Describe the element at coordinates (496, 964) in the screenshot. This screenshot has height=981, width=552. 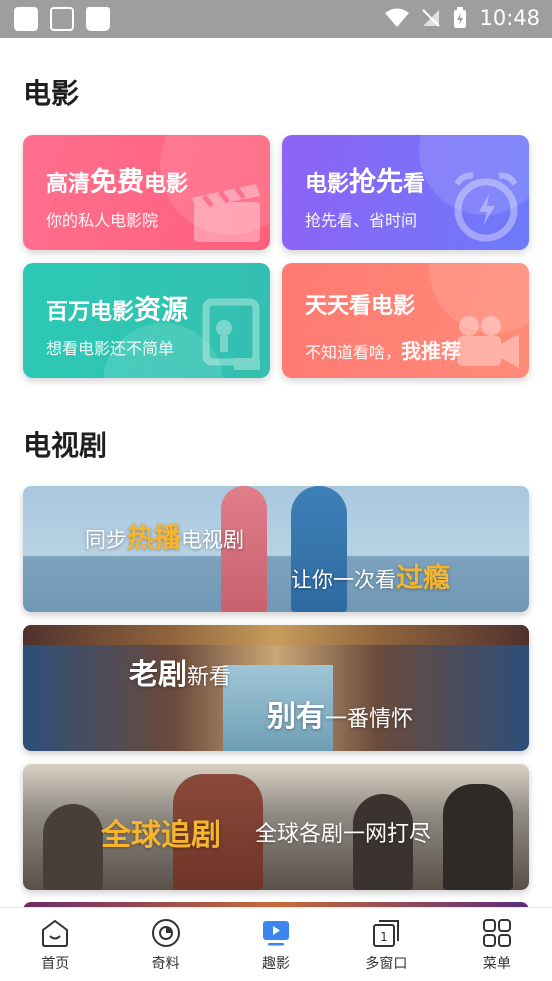
I see `nav-label: 菜单` at that location.